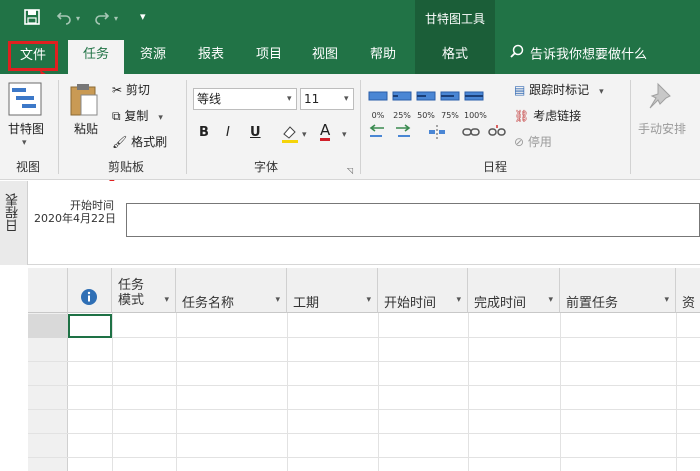  I want to click on font-color-button: A, so click(325, 131).